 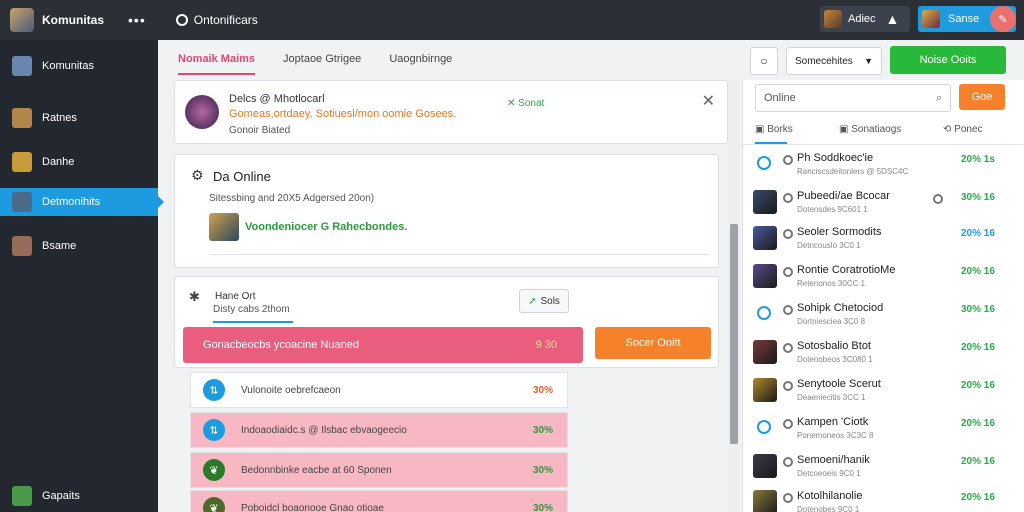 I want to click on tab-ponec: ⟲ Ponec, so click(x=963, y=129).